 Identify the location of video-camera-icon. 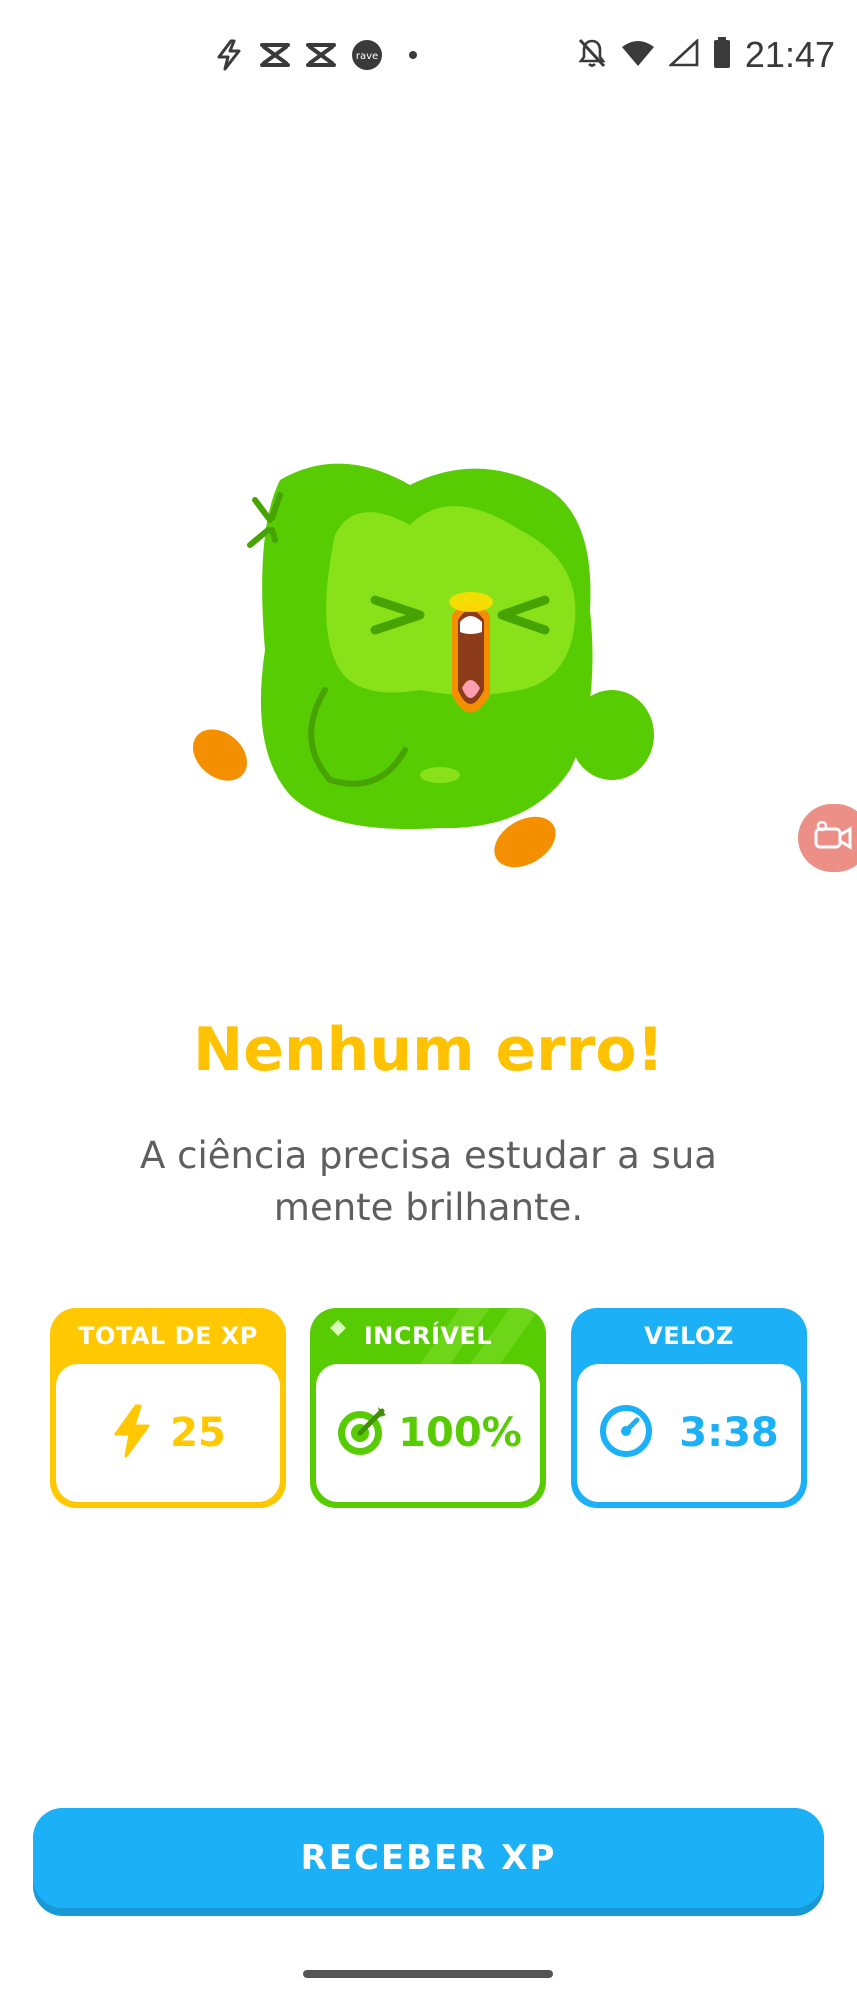
(834, 837).